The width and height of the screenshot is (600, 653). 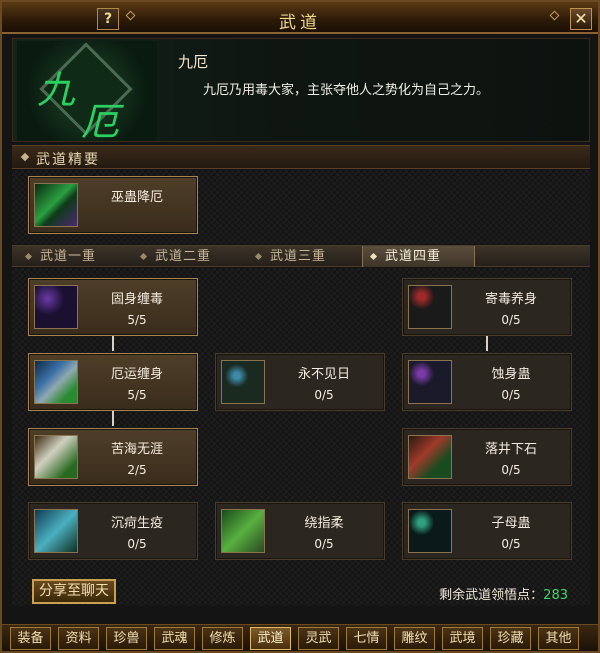 I want to click on snake-coil-icon, so click(x=56, y=307).